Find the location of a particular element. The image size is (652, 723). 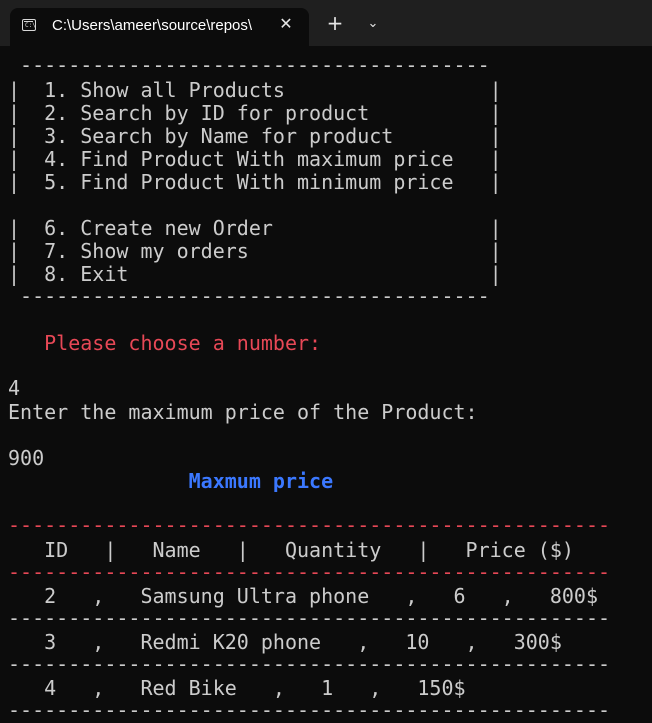

menu-item-6: | 6. Create new Order | is located at coordinates (255, 228).